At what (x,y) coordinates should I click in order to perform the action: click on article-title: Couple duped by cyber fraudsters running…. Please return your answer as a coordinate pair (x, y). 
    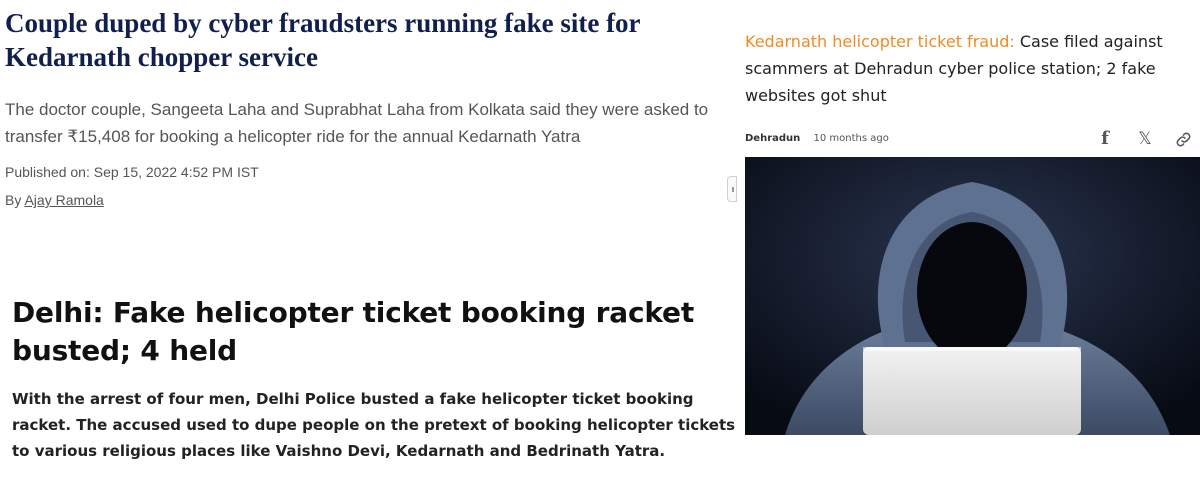
    Looking at the image, I should click on (370, 40).